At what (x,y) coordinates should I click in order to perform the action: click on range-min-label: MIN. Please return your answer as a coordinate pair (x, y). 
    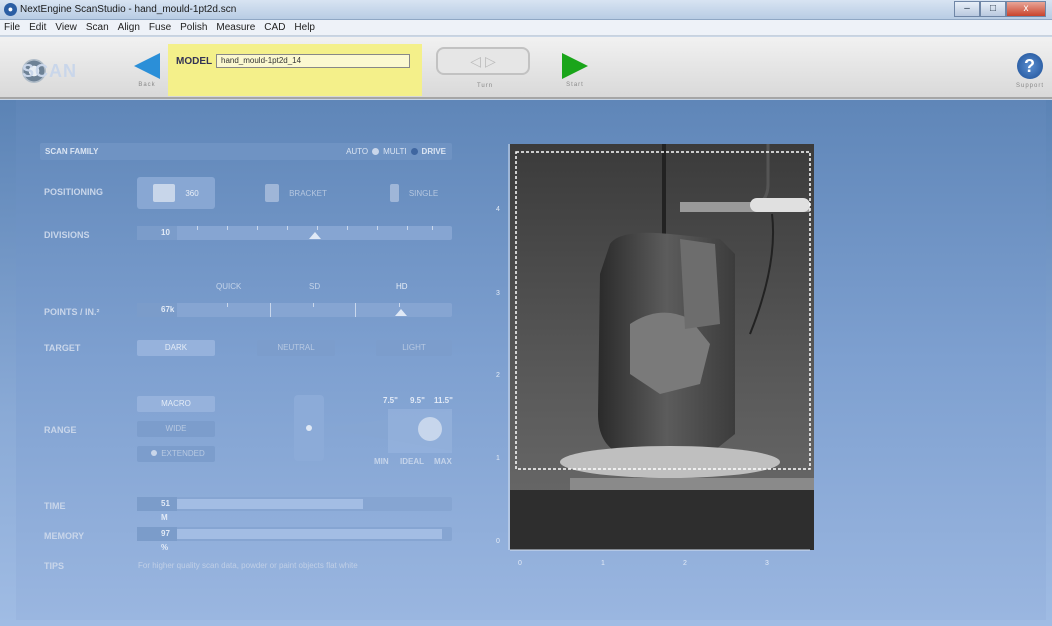
    Looking at the image, I should click on (381, 461).